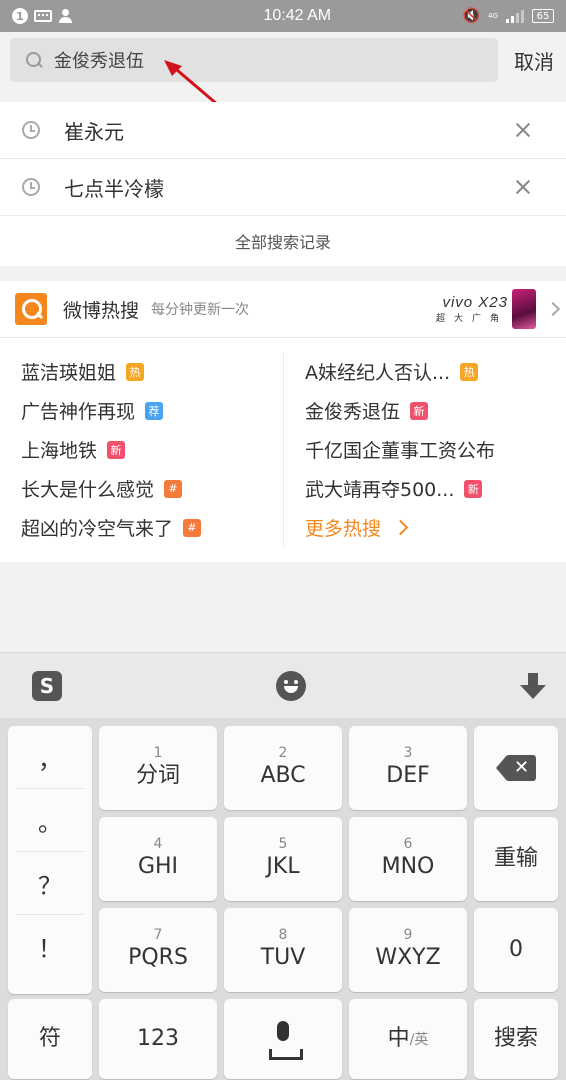 The image size is (566, 1080). I want to click on key-9: 9 WXYZ, so click(408, 950).